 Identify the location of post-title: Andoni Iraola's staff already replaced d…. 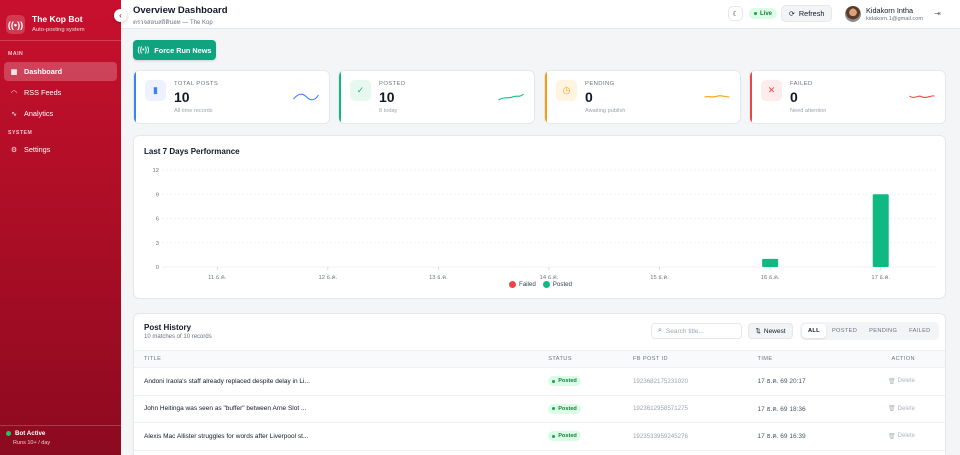
(336, 381).